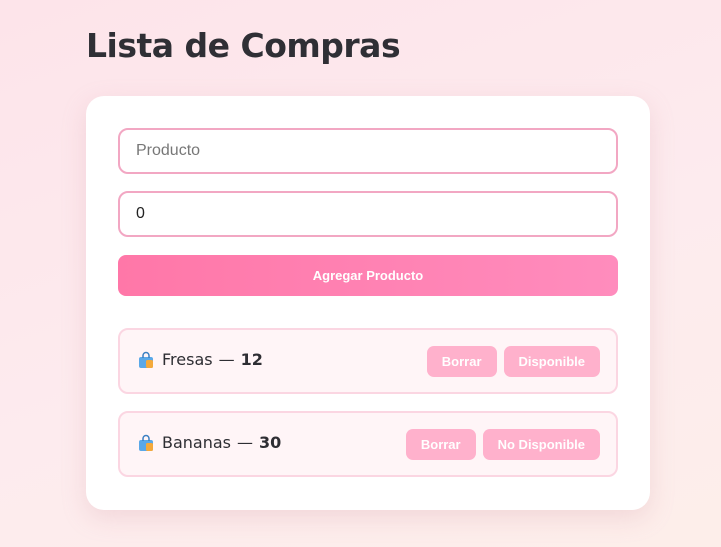 This screenshot has height=547, width=721. Describe the element at coordinates (270, 442) in the screenshot. I see `item-quantity: 30` at that location.